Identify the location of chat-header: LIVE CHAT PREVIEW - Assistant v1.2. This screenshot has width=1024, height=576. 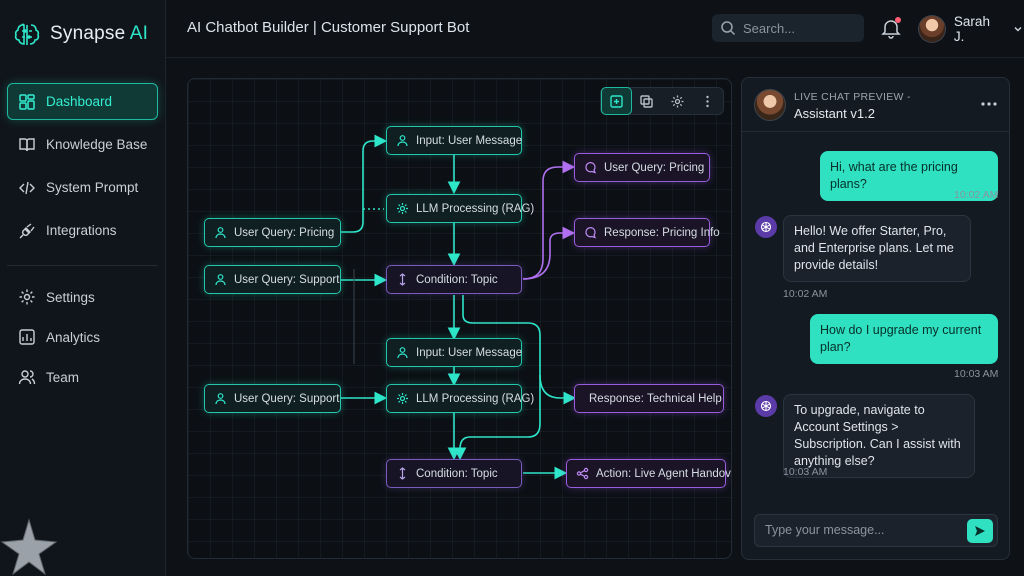
(875, 105).